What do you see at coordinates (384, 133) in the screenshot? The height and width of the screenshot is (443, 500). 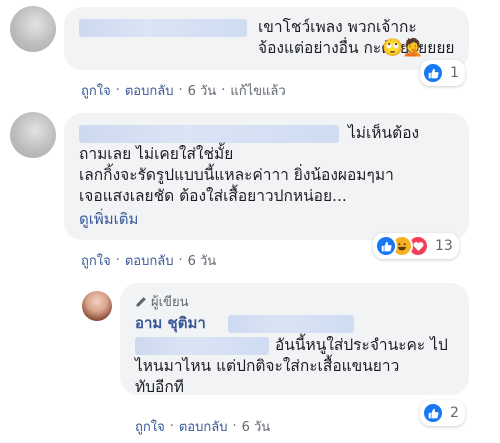 I see `comment-text-first-line: ไม่เห็นต้อง` at bounding box center [384, 133].